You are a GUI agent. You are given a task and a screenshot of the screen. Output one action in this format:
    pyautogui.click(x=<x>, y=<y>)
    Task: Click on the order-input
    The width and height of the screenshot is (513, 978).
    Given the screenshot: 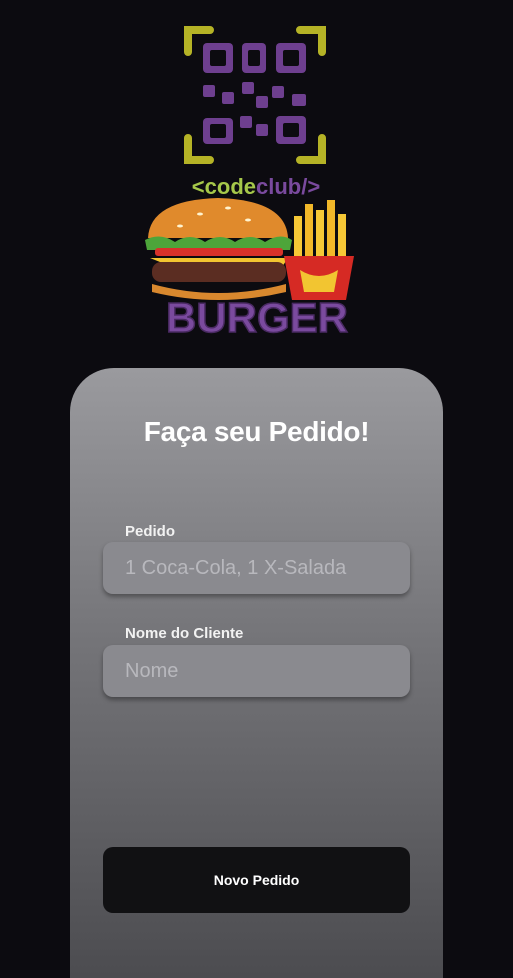 What is the action you would take?
    pyautogui.click(x=256, y=568)
    